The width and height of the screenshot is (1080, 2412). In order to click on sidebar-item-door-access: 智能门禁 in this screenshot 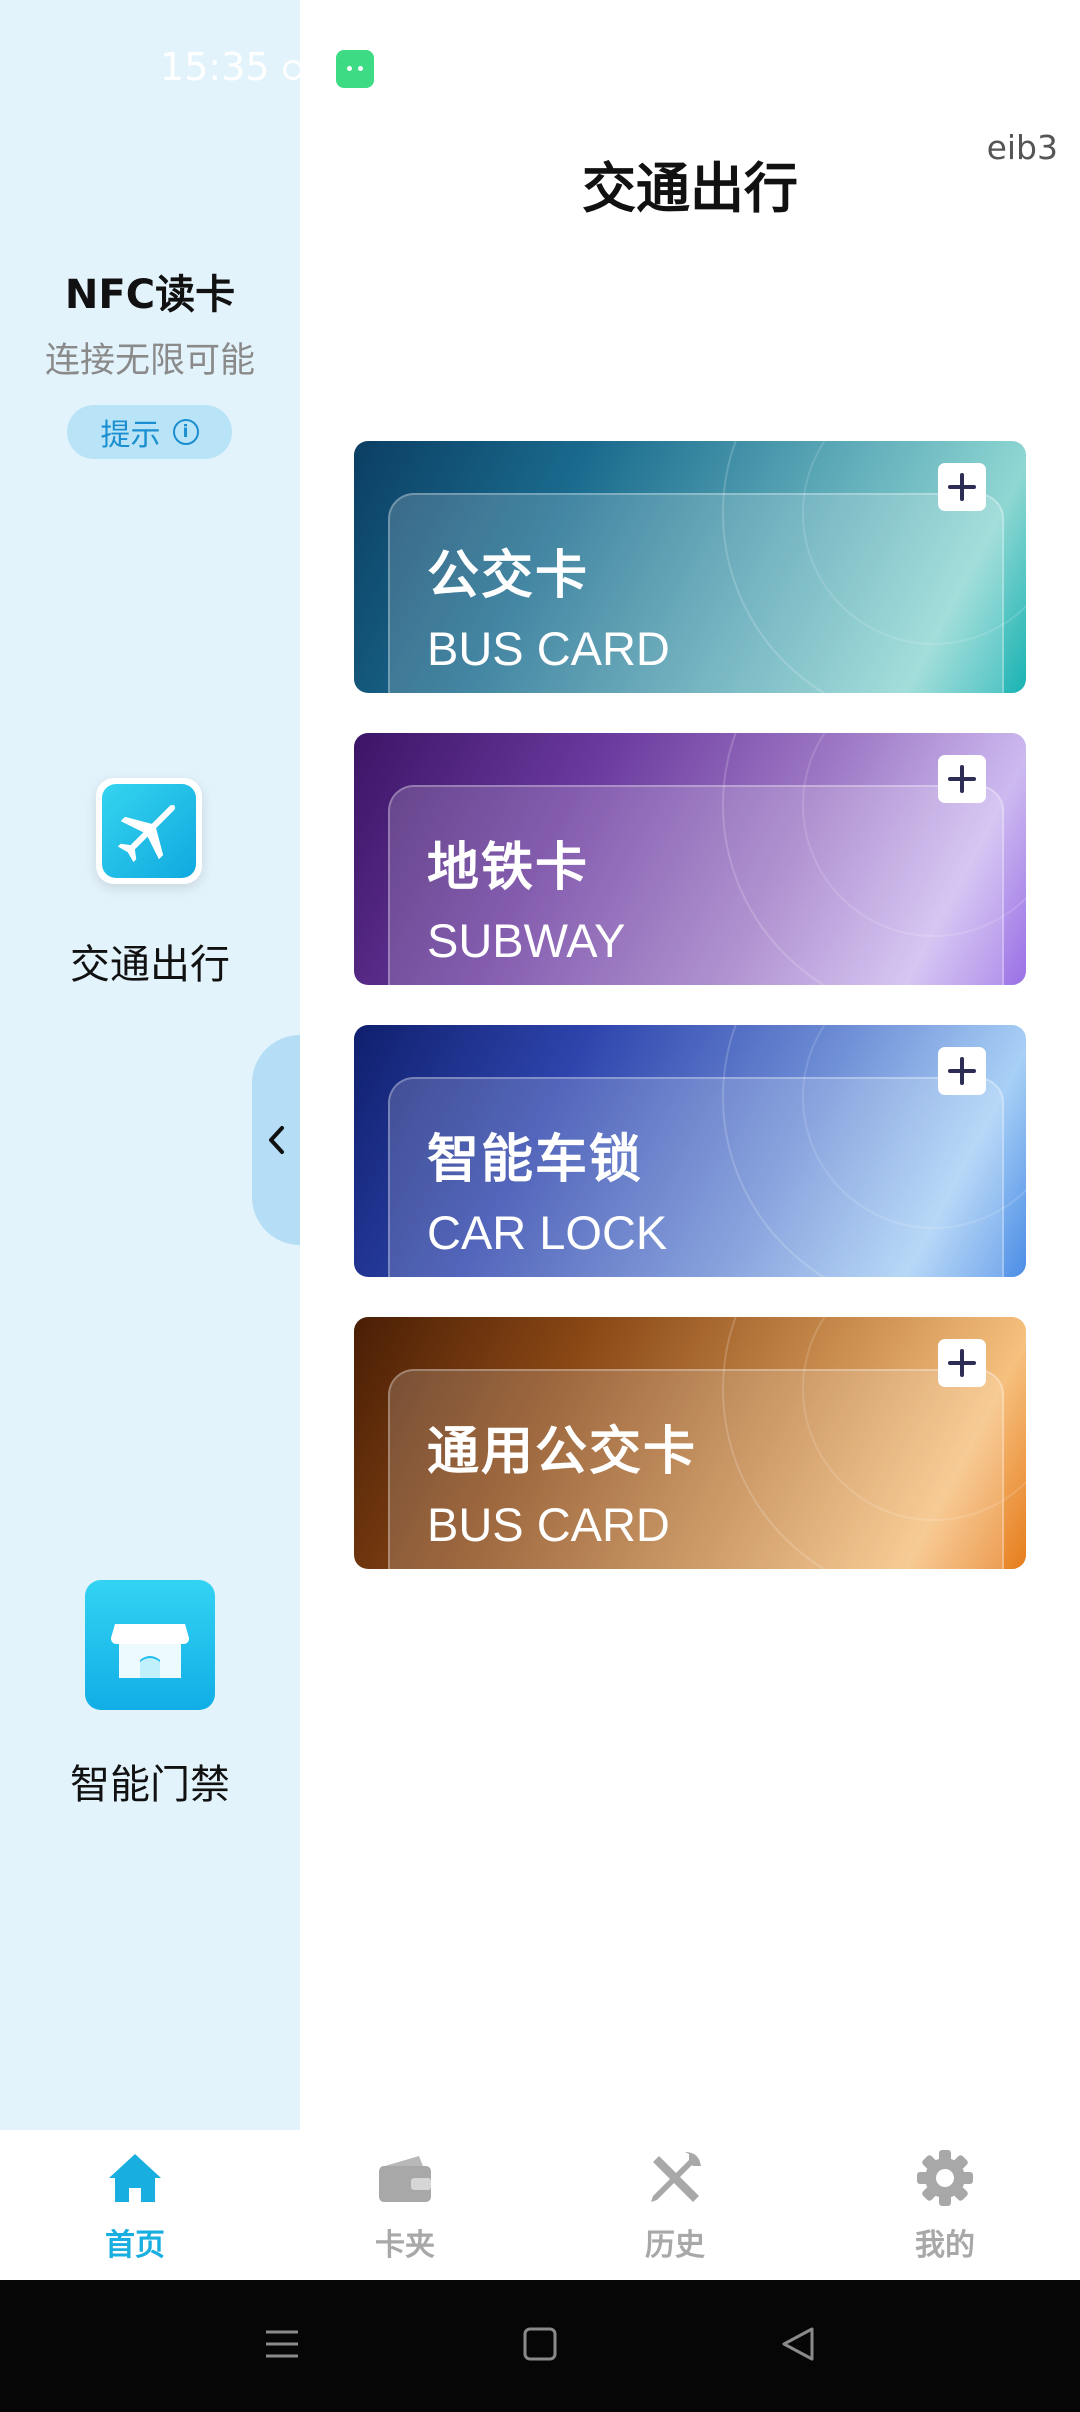, I will do `click(150, 1781)`.